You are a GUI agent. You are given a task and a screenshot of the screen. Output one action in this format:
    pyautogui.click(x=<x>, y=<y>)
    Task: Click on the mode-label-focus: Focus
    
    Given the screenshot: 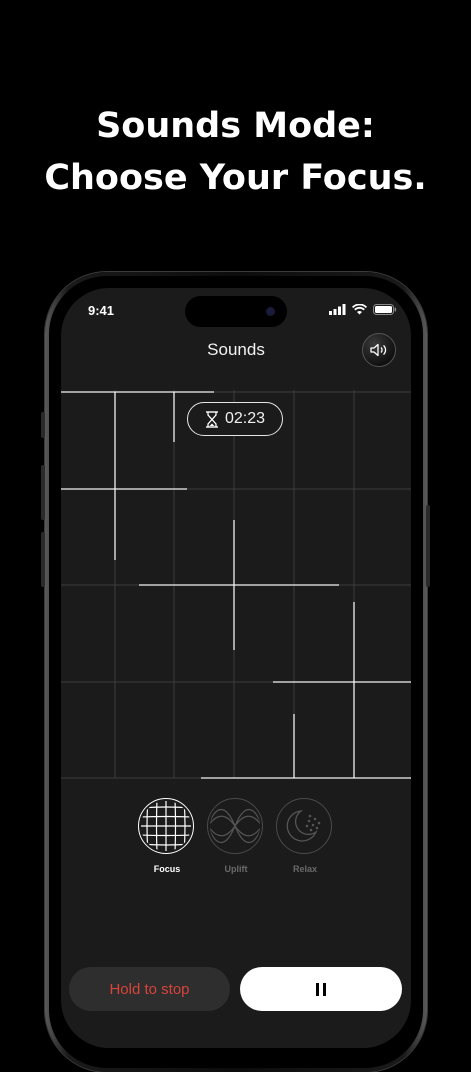 What is the action you would take?
    pyautogui.click(x=167, y=869)
    